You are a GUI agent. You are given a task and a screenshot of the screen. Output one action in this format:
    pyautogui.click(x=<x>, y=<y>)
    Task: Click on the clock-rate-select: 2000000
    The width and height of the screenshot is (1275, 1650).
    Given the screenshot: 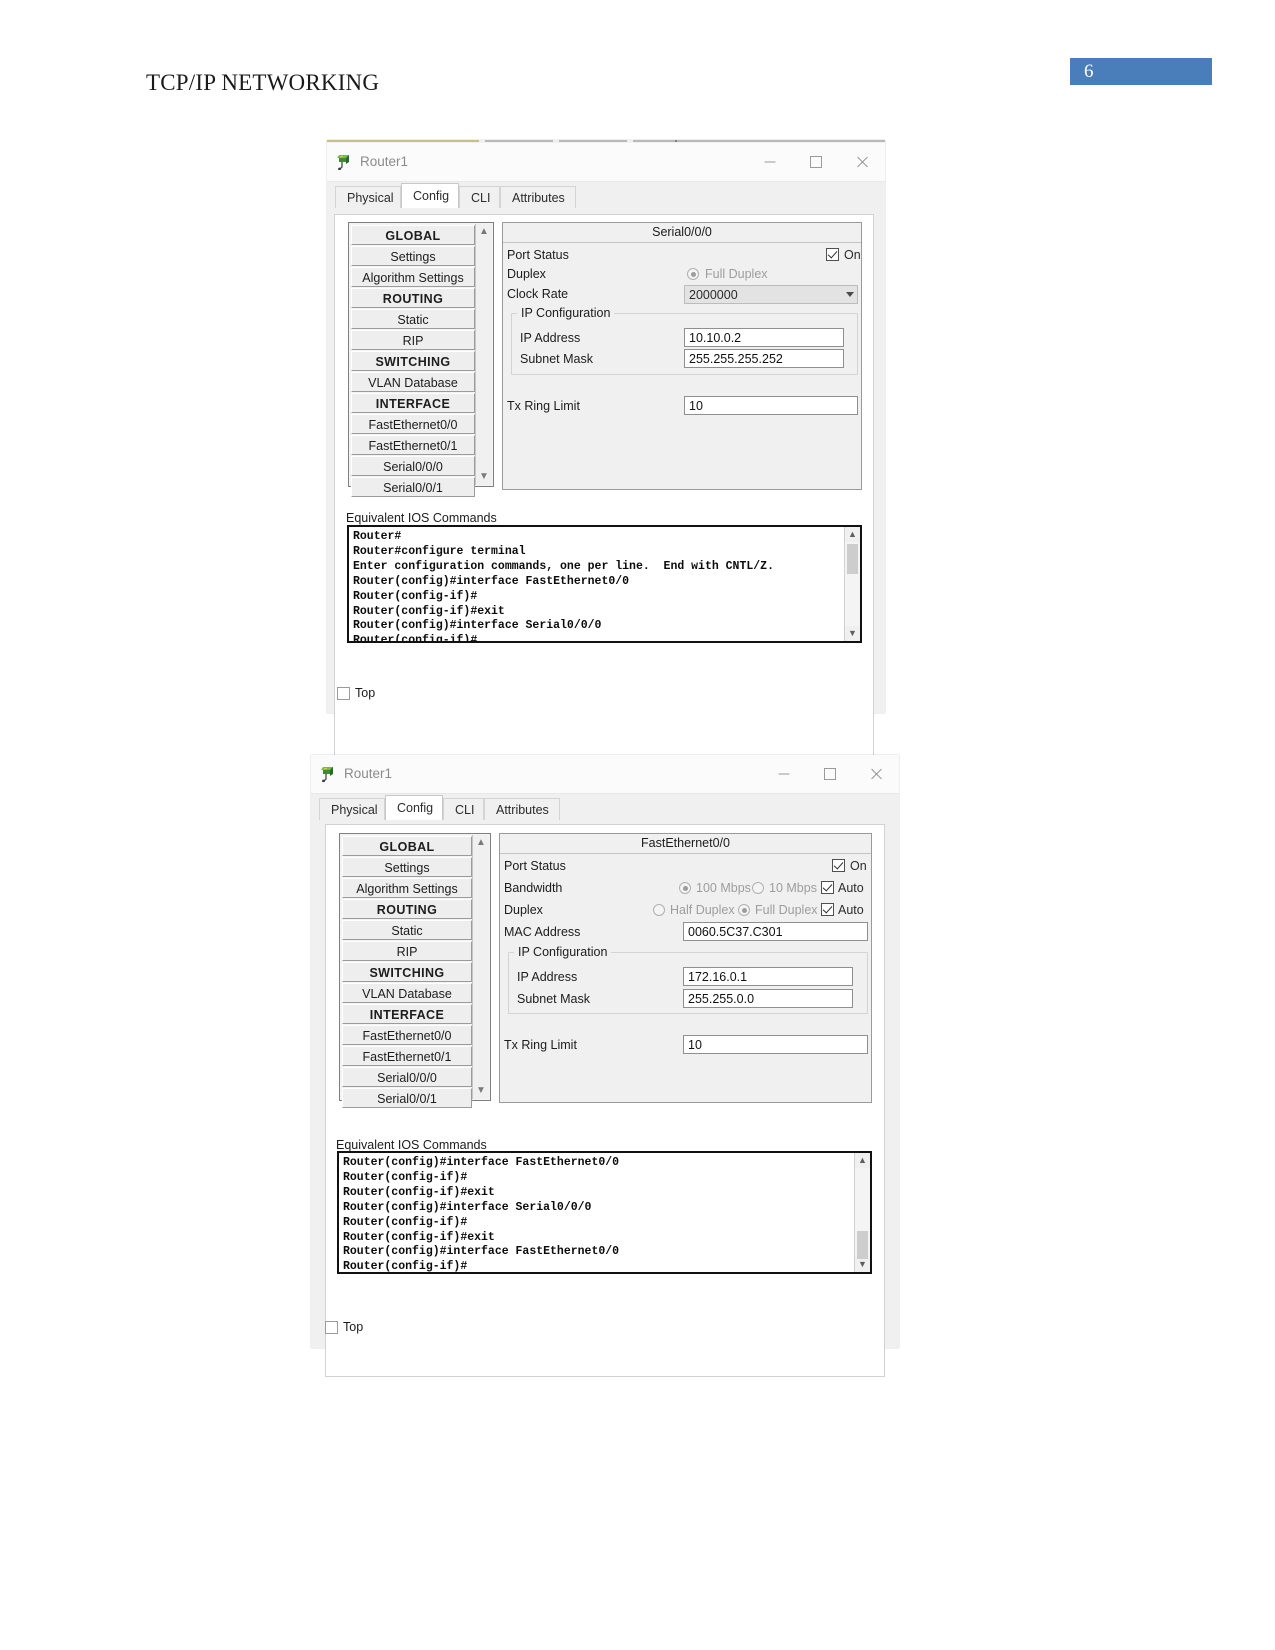 What is the action you would take?
    pyautogui.click(x=771, y=294)
    